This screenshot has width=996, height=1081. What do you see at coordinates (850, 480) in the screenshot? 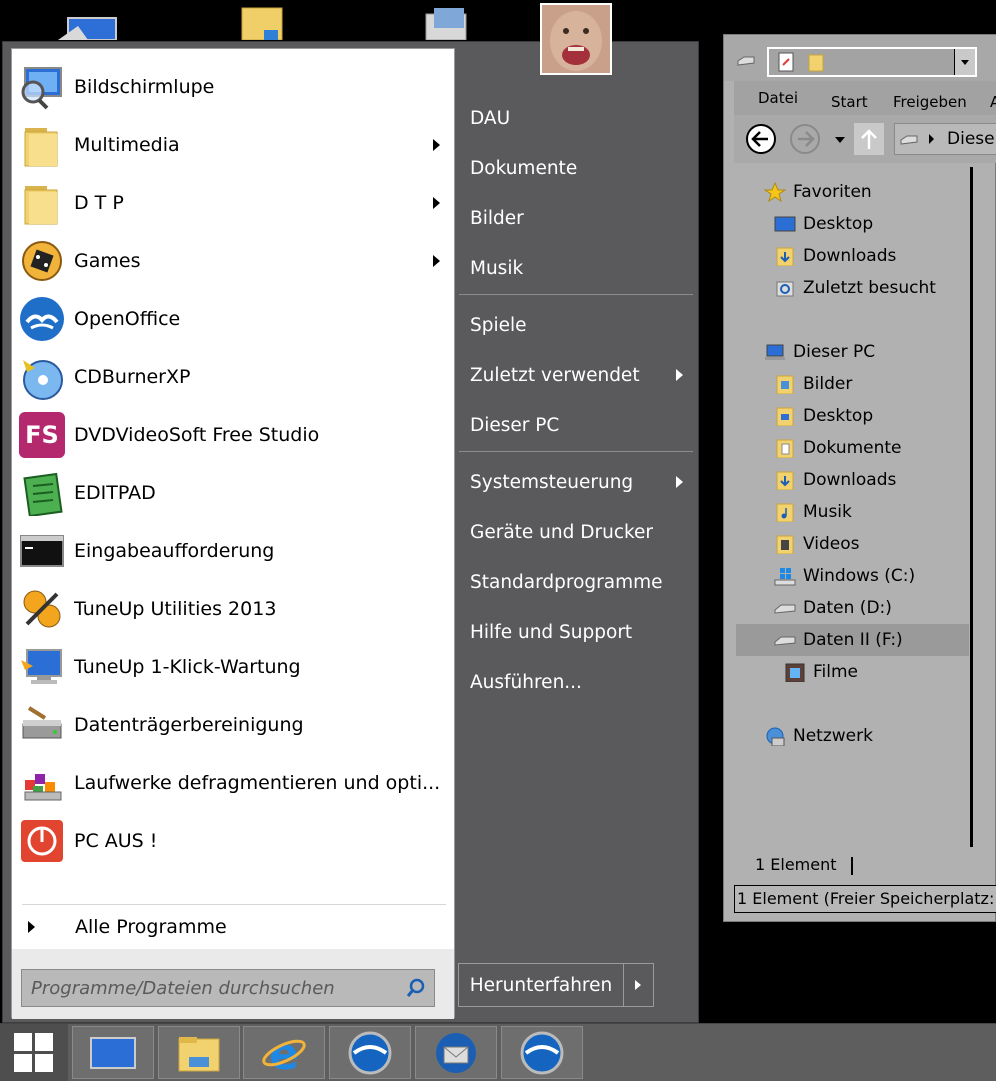
I see `tree-label: Downloads` at bounding box center [850, 480].